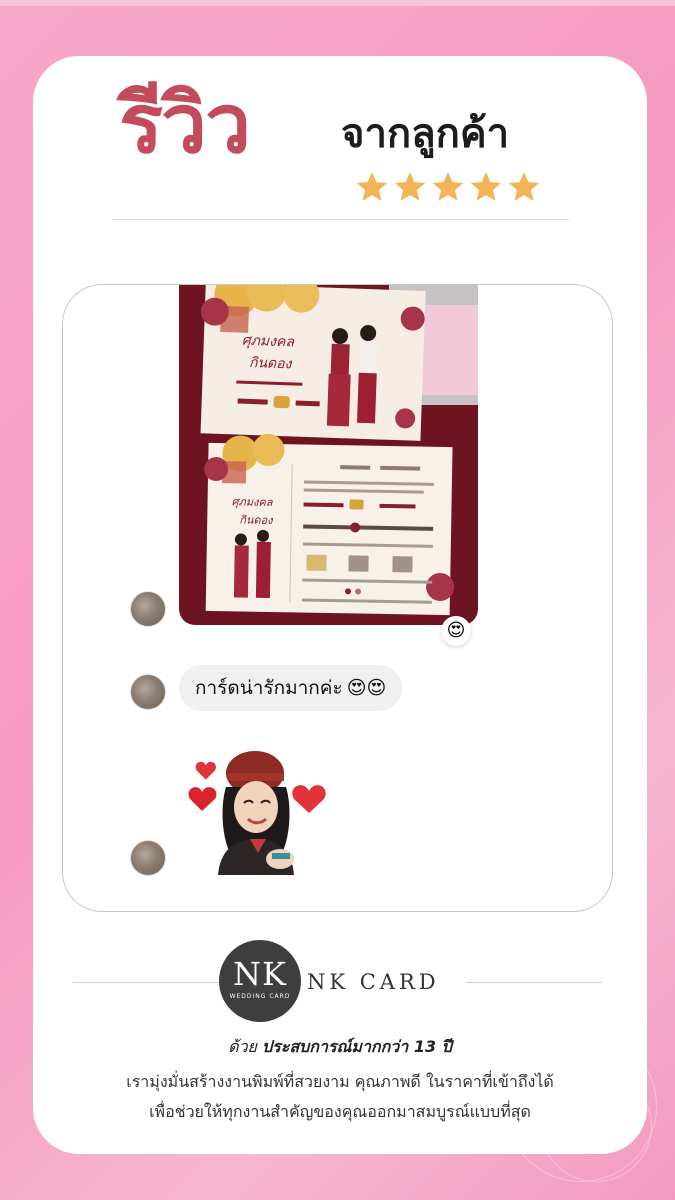  I want to click on invitation-photo: ศุภมงคล กินดอง ศุภมงคล กินดอง, so click(328, 455).